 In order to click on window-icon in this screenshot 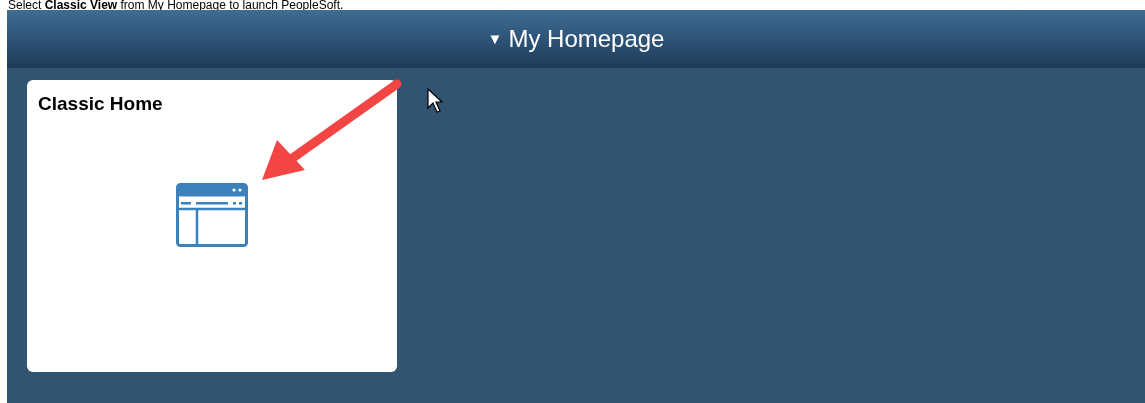, I will do `click(212, 214)`.